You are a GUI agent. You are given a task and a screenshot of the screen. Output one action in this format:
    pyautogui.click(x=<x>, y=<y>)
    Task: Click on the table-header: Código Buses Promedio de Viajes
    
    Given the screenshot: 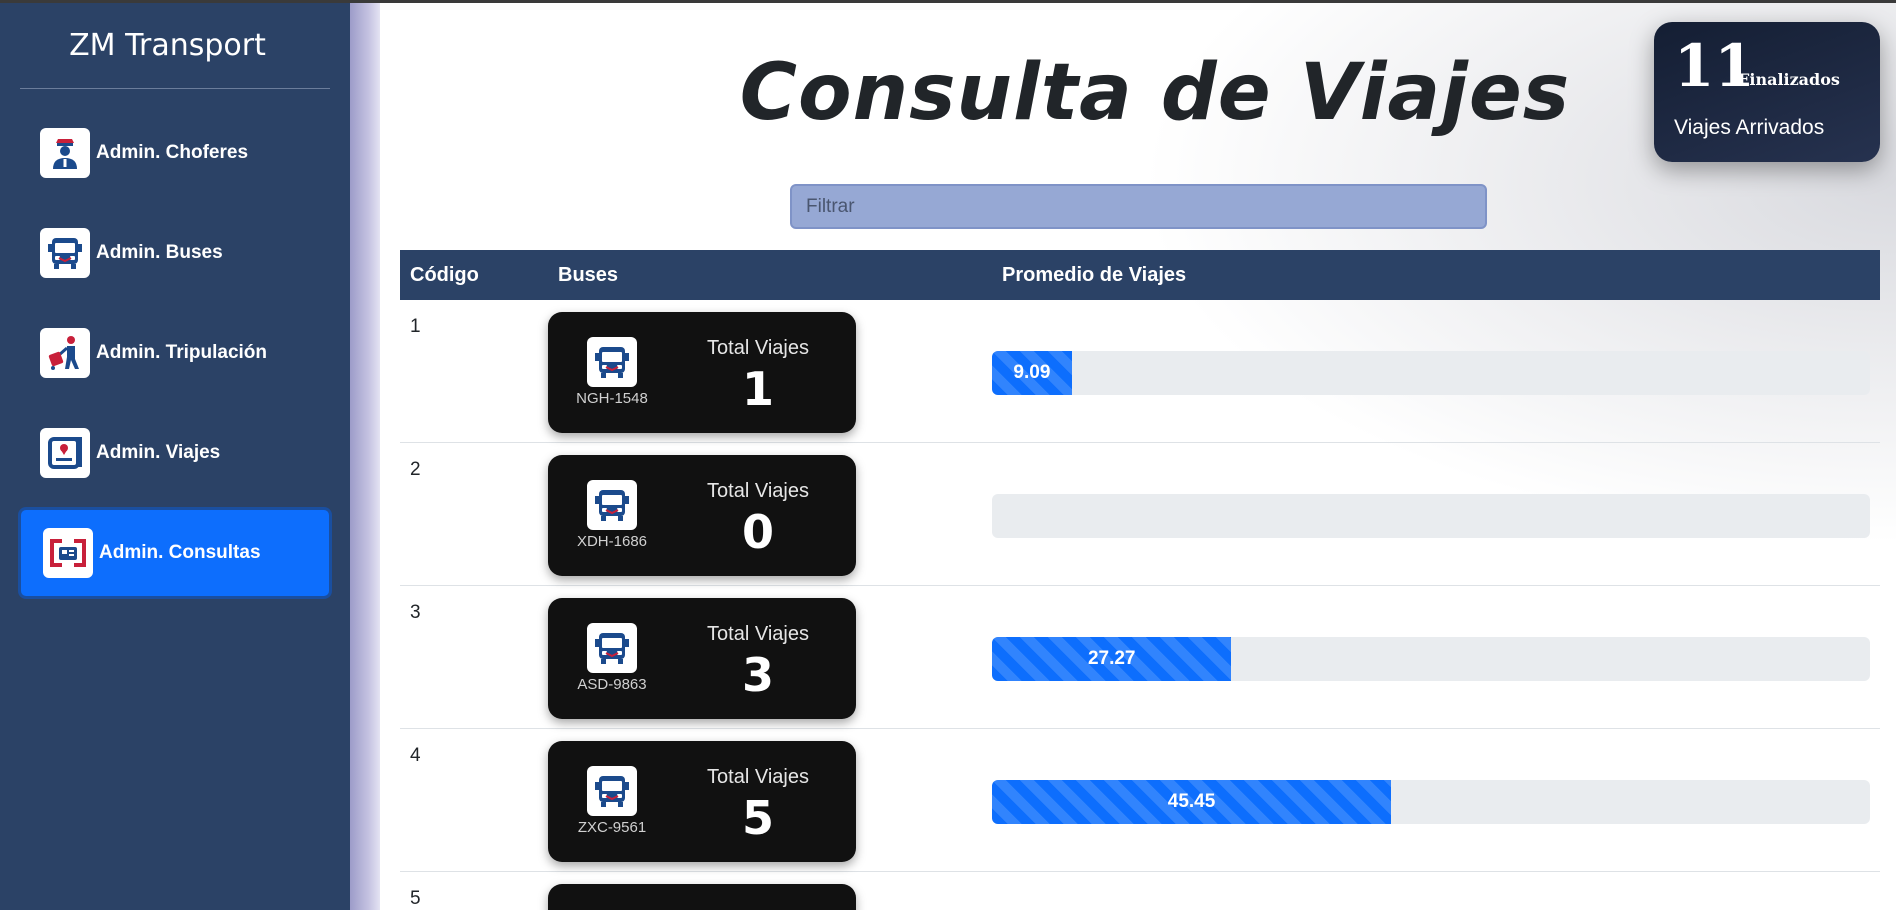 What is the action you would take?
    pyautogui.click(x=1140, y=275)
    